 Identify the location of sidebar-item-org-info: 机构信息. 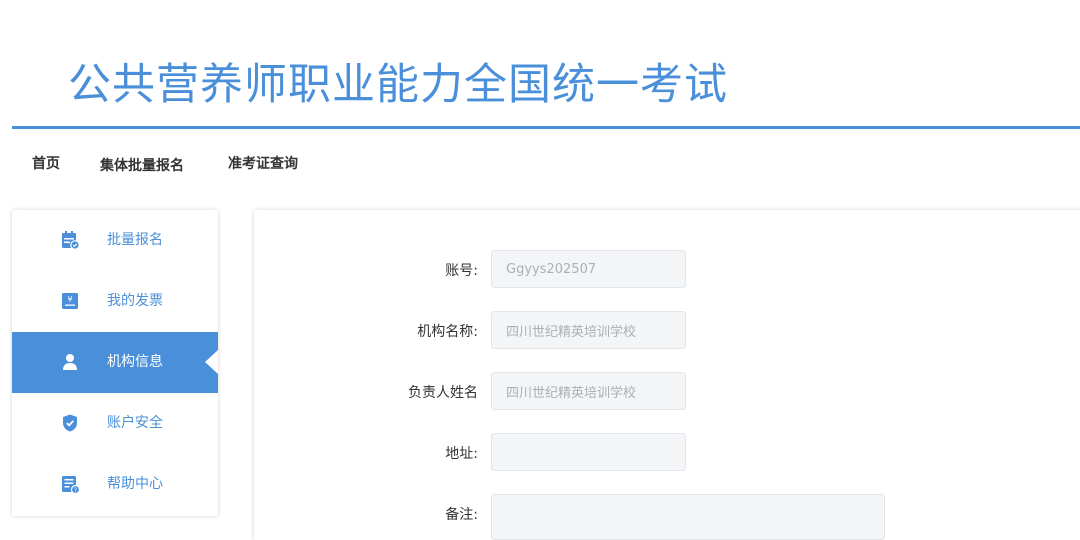
(115, 362).